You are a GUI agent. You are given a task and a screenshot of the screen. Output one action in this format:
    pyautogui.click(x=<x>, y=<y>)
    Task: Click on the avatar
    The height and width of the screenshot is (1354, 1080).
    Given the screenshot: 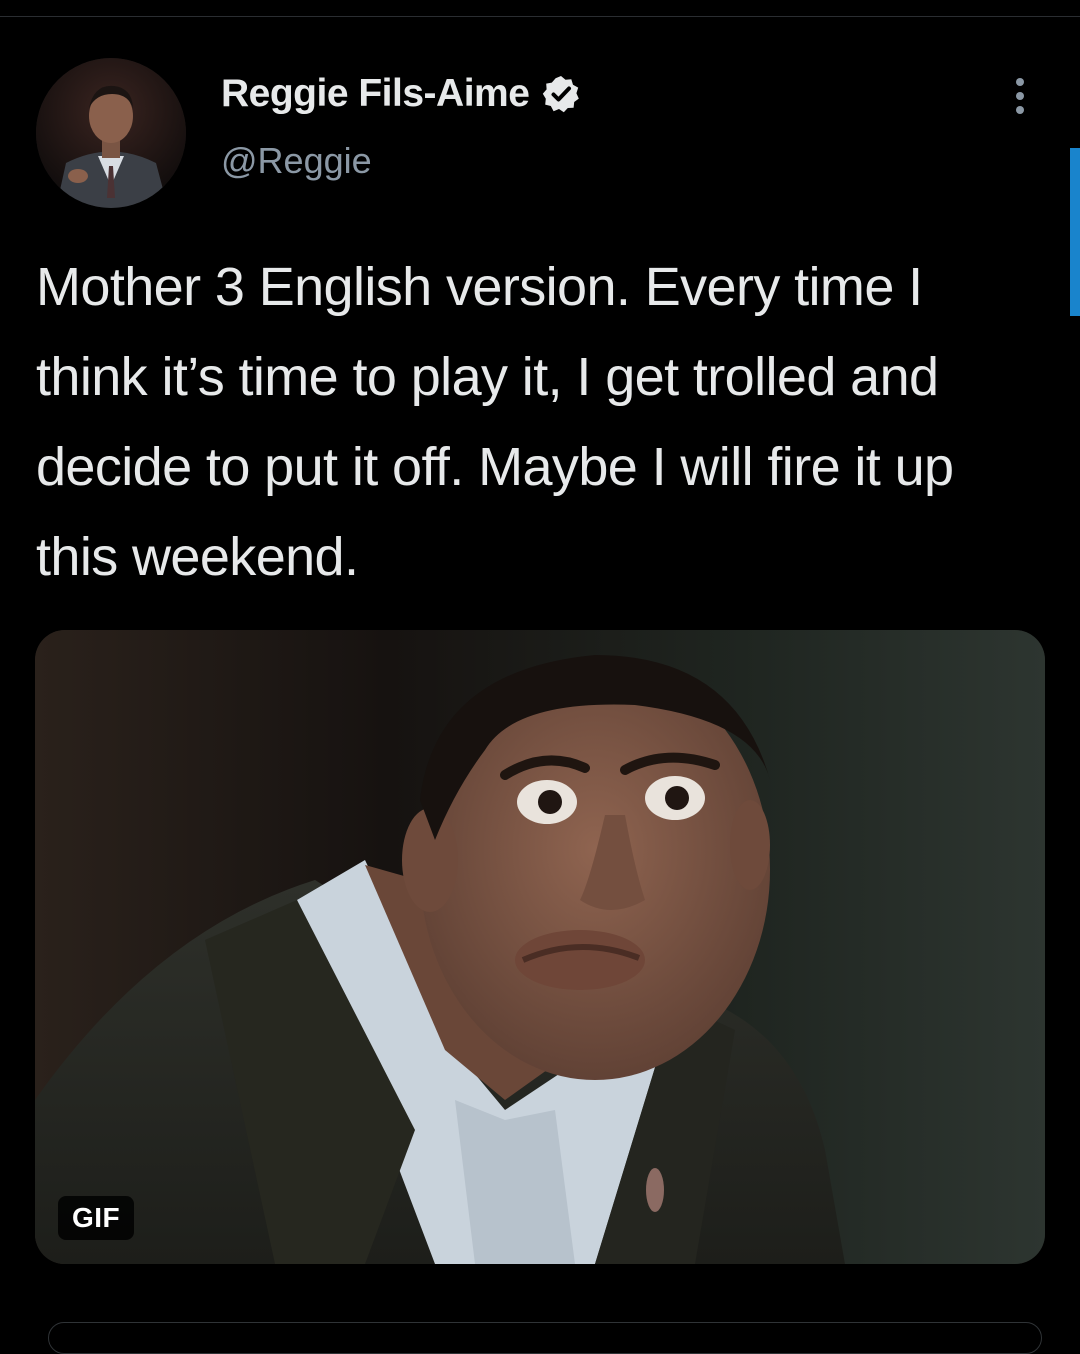 What is the action you would take?
    pyautogui.click(x=111, y=133)
    